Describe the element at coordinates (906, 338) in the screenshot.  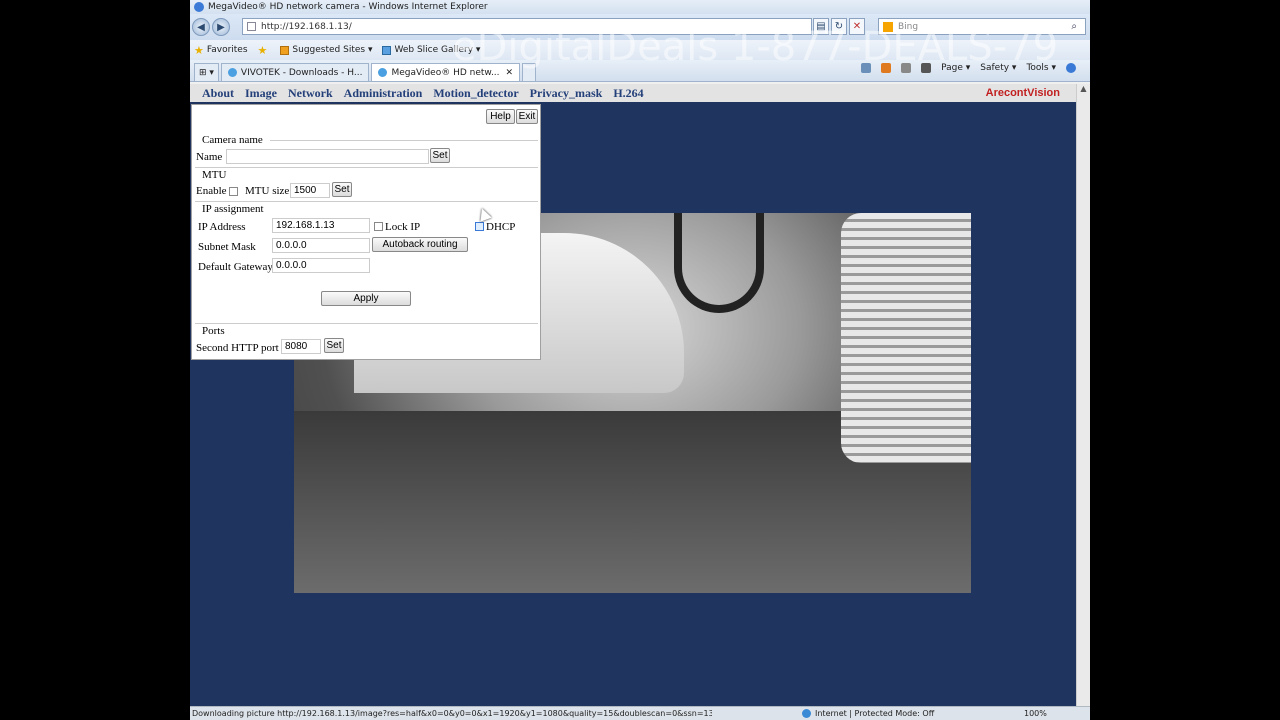
I see `video-cable-spool` at that location.